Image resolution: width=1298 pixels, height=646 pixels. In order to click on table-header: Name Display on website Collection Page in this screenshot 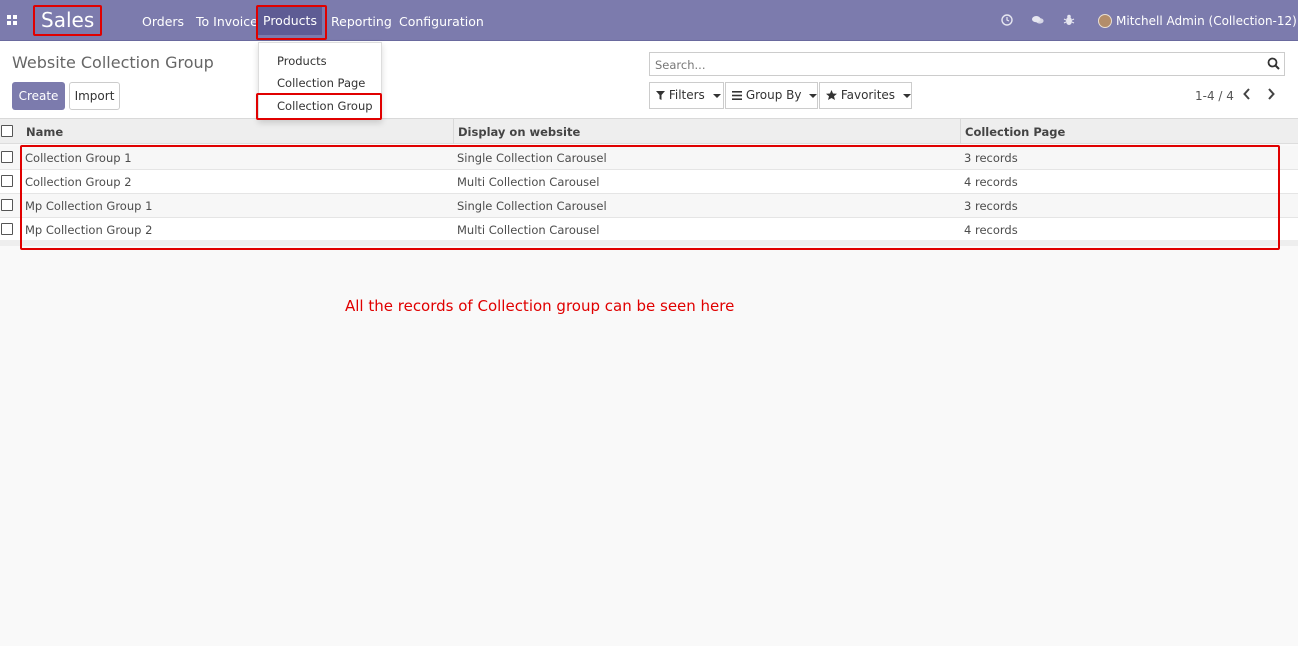, I will do `click(649, 131)`.